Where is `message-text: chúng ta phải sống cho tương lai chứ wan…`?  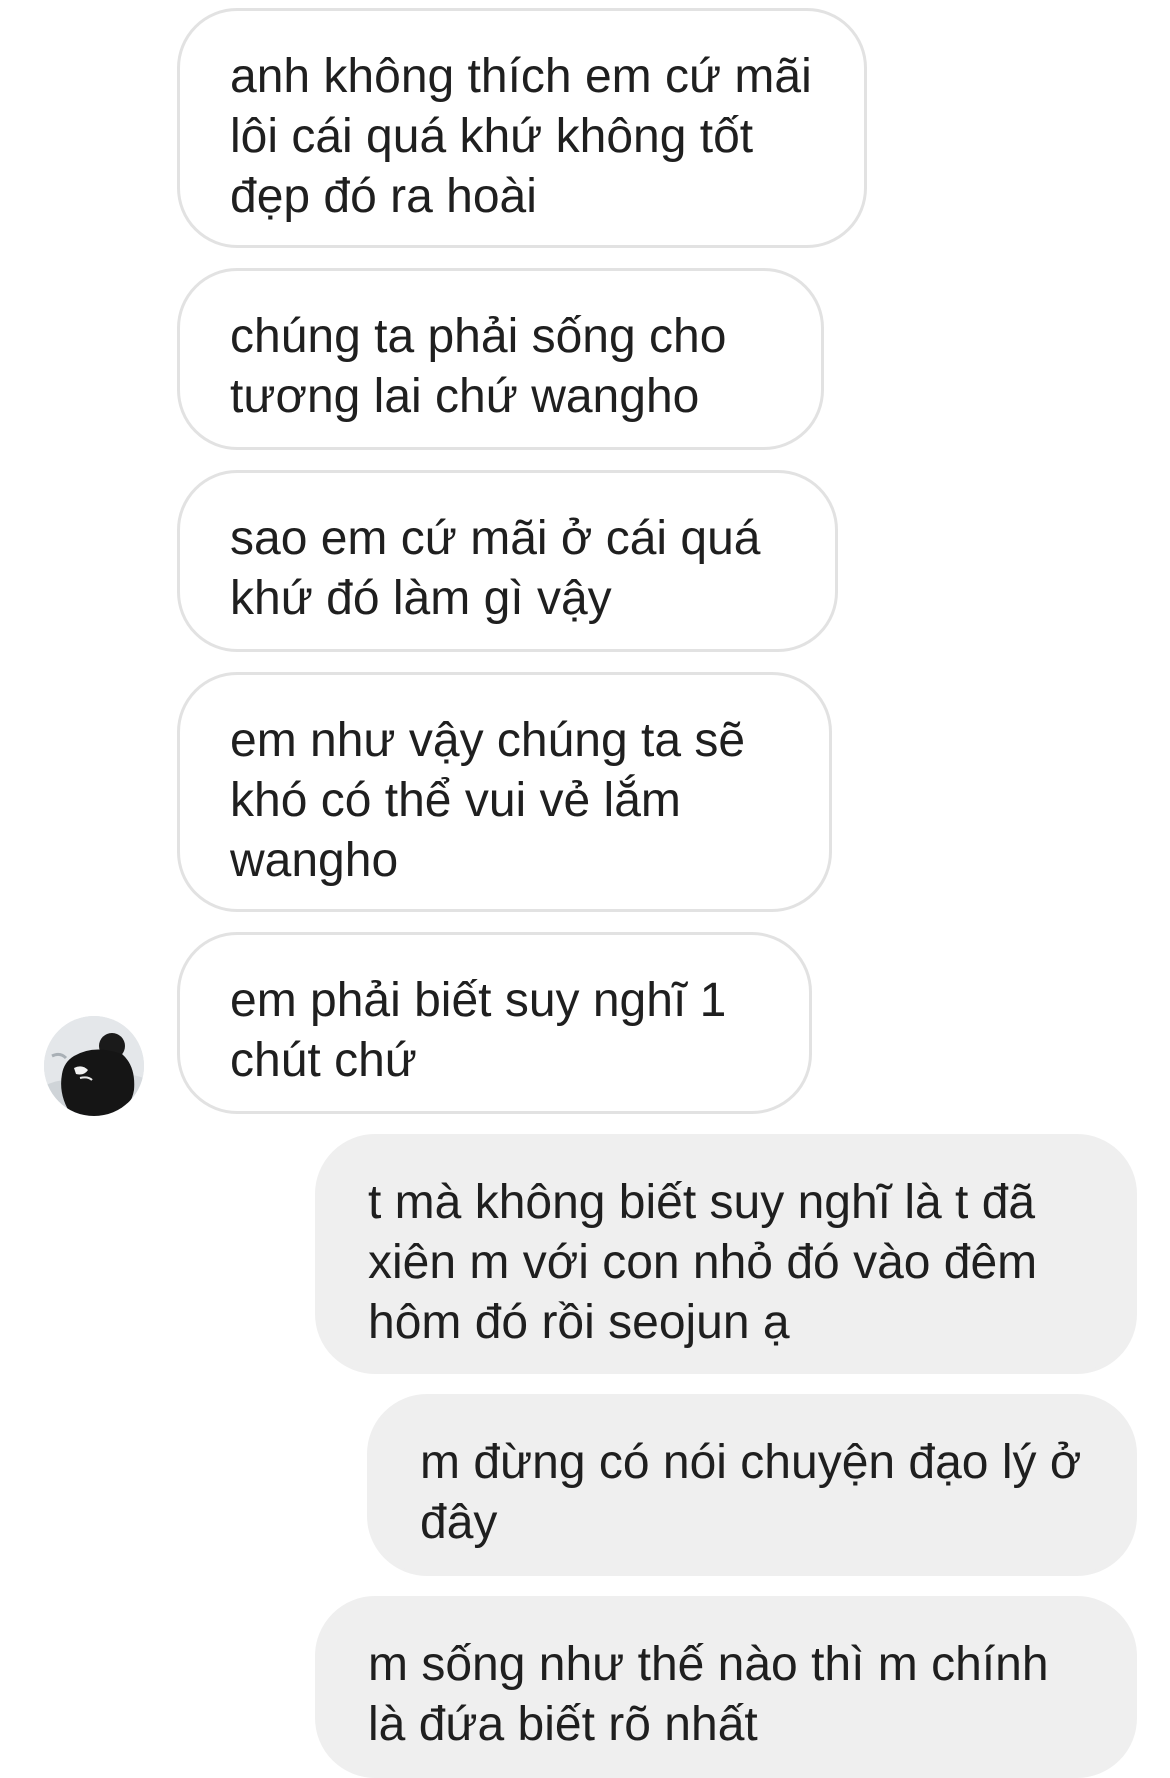 message-text: chúng ta phải sống cho tương lai chứ wan… is located at coordinates (478, 366).